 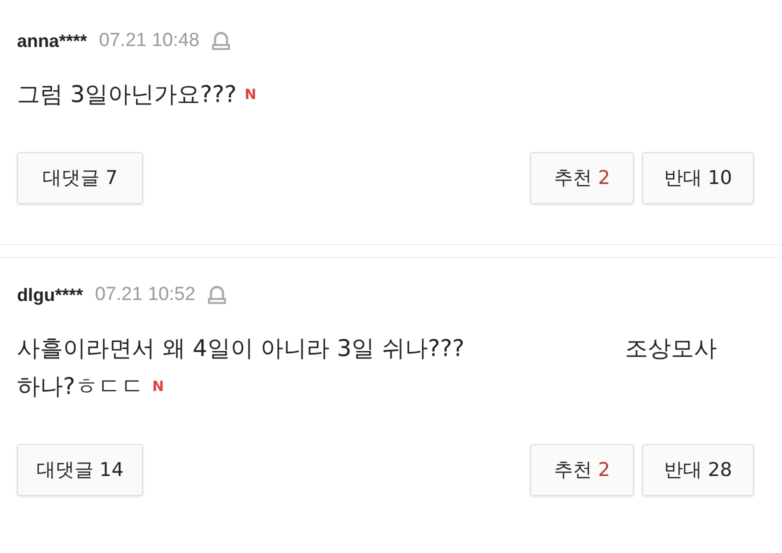 I want to click on comment-time: 07.21 10:52, so click(x=145, y=295).